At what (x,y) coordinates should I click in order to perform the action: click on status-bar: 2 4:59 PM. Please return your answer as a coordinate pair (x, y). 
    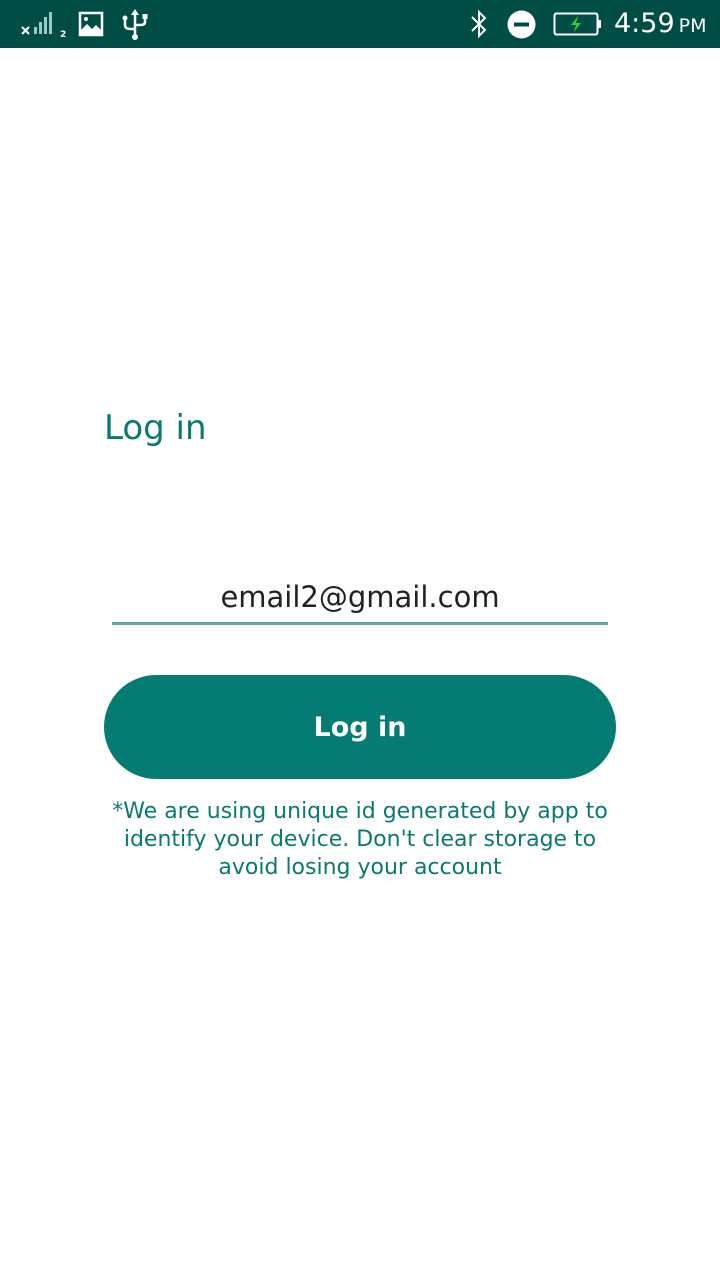
    Looking at the image, I should click on (360, 24).